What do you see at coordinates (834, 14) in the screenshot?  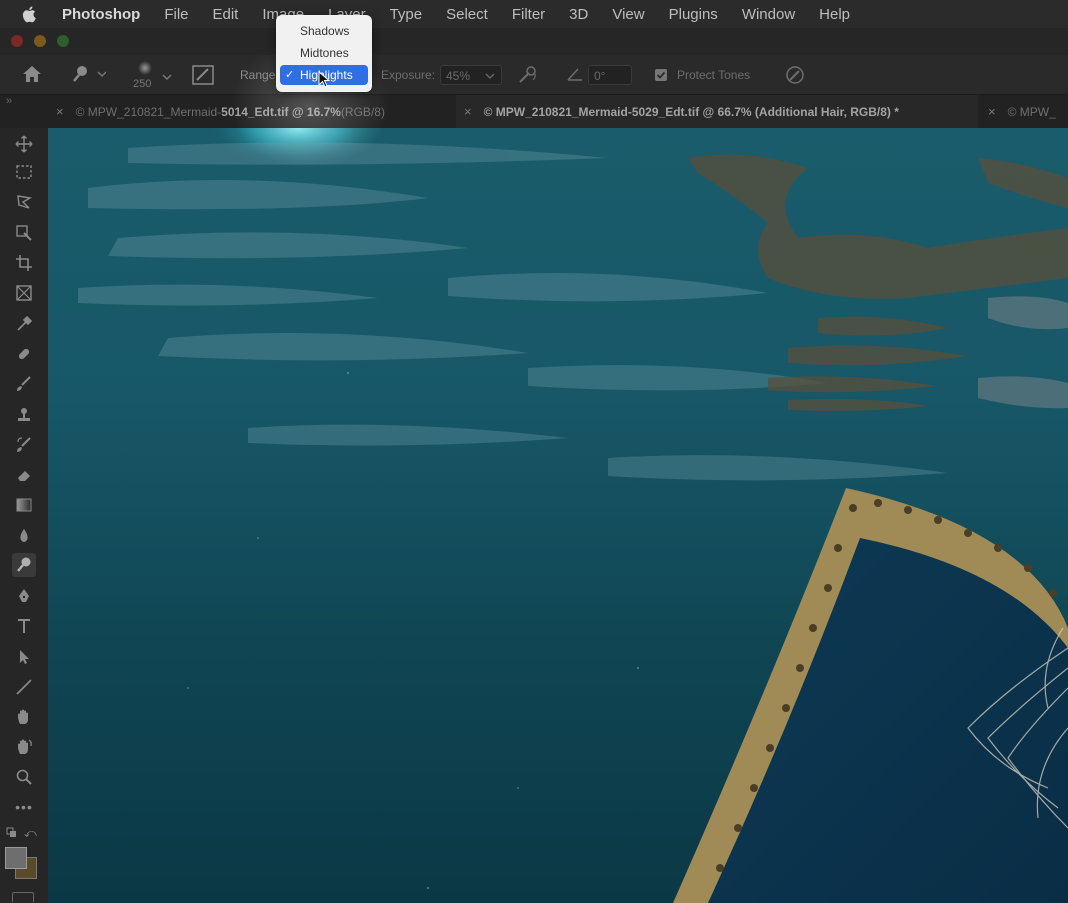 I see `menu-help: Help` at bounding box center [834, 14].